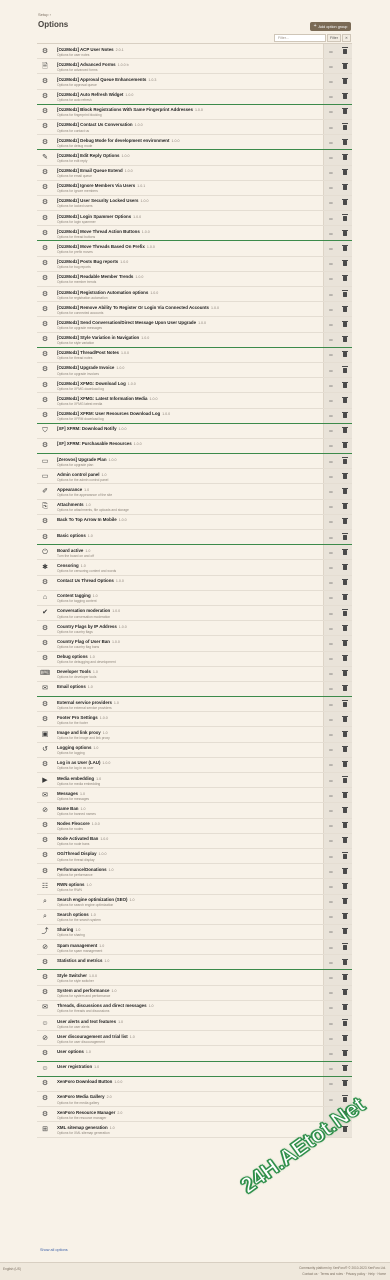  Describe the element at coordinates (189, 352) in the screenshot. I see `option-group-title: [OzzModz] Thread/Post Notes 1.0.0` at that location.